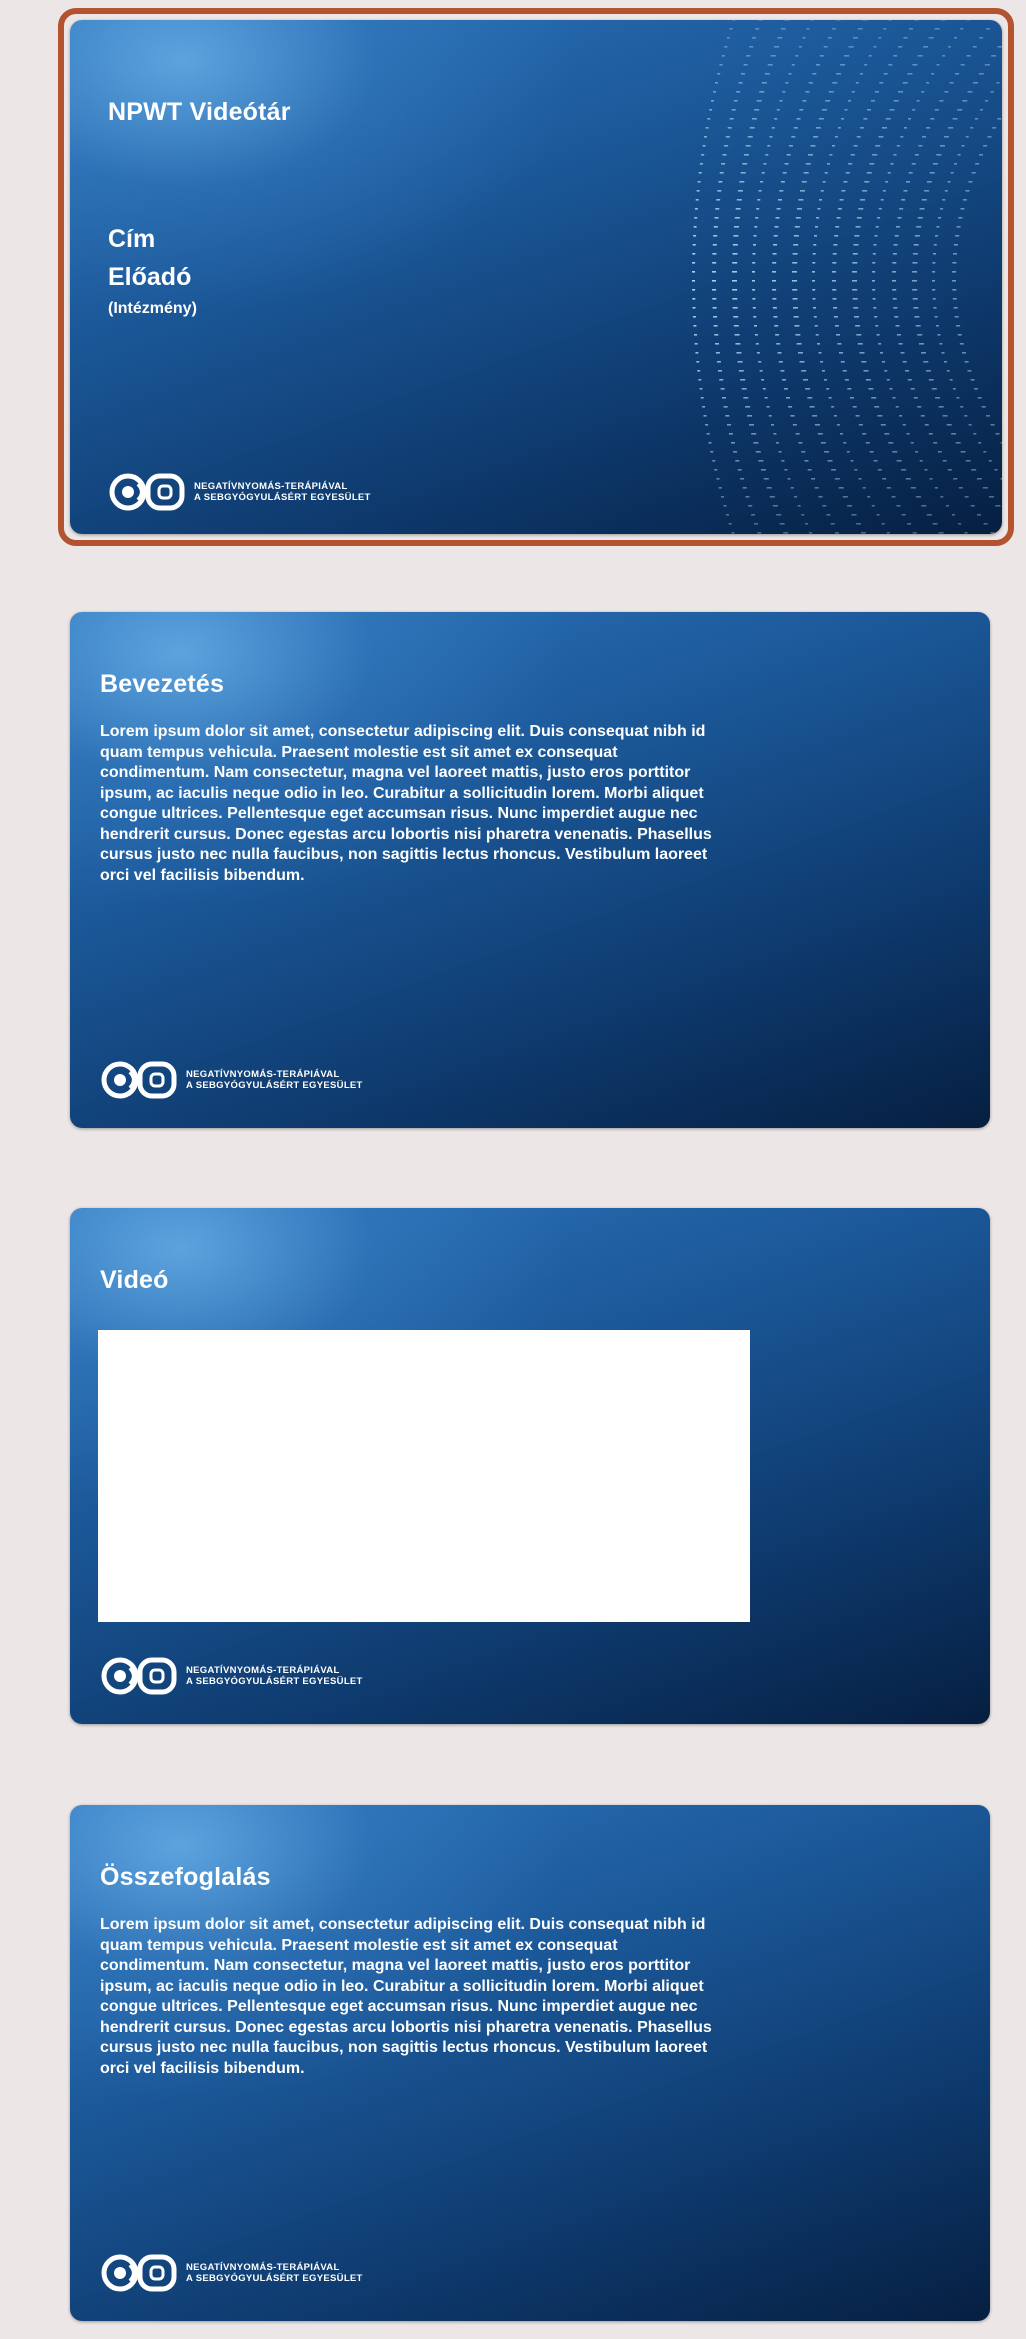  What do you see at coordinates (152, 308) in the screenshot?
I see `intezmeny-placeholder: (Intézmény)` at bounding box center [152, 308].